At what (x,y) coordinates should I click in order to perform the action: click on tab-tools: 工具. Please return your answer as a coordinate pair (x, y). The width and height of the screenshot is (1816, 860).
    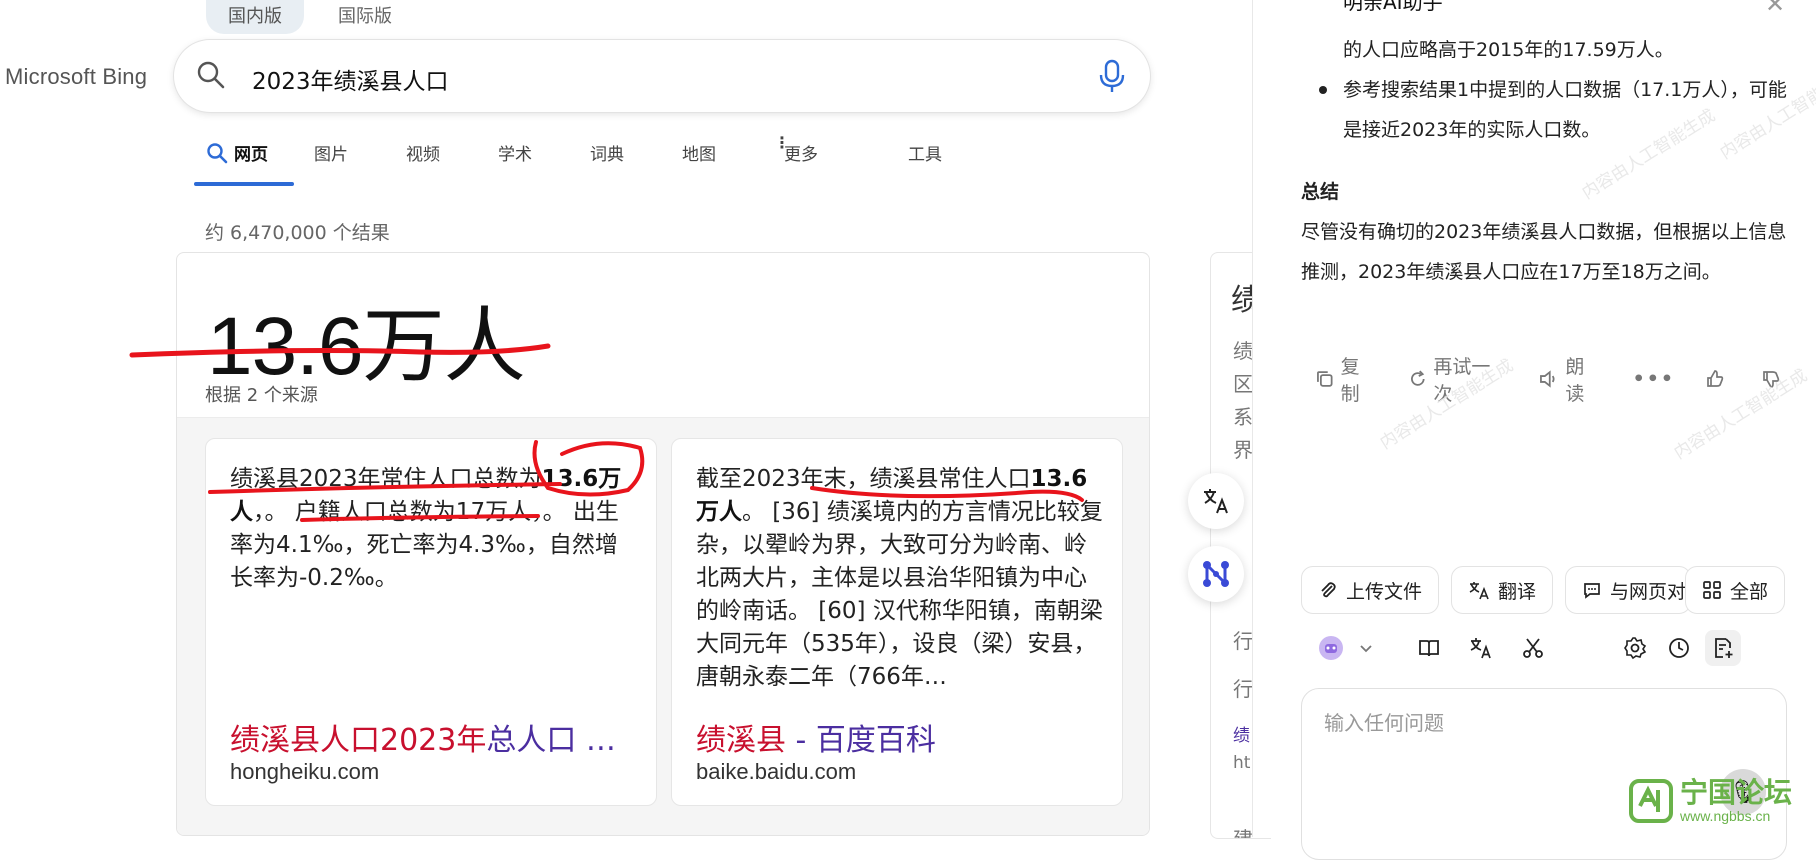
    Looking at the image, I should click on (925, 163).